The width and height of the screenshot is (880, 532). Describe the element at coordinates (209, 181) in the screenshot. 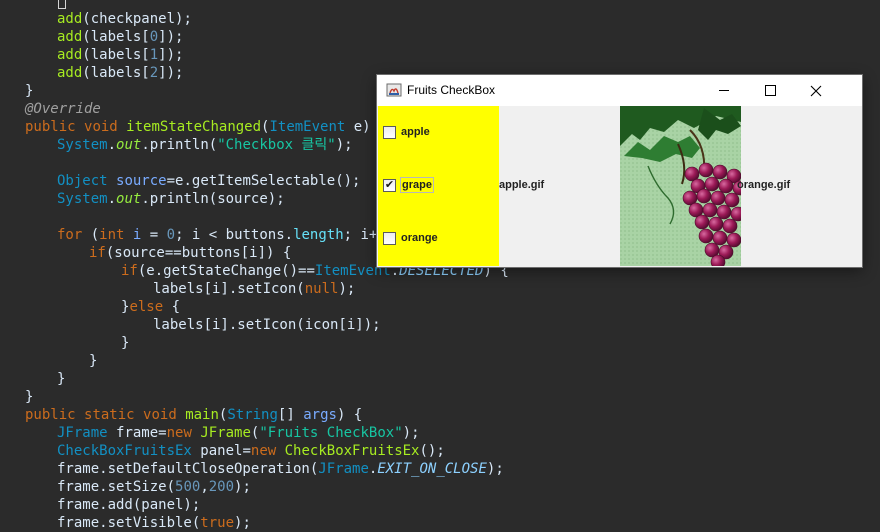

I see `code-line: Object source=e.getItemSelectable();` at that location.